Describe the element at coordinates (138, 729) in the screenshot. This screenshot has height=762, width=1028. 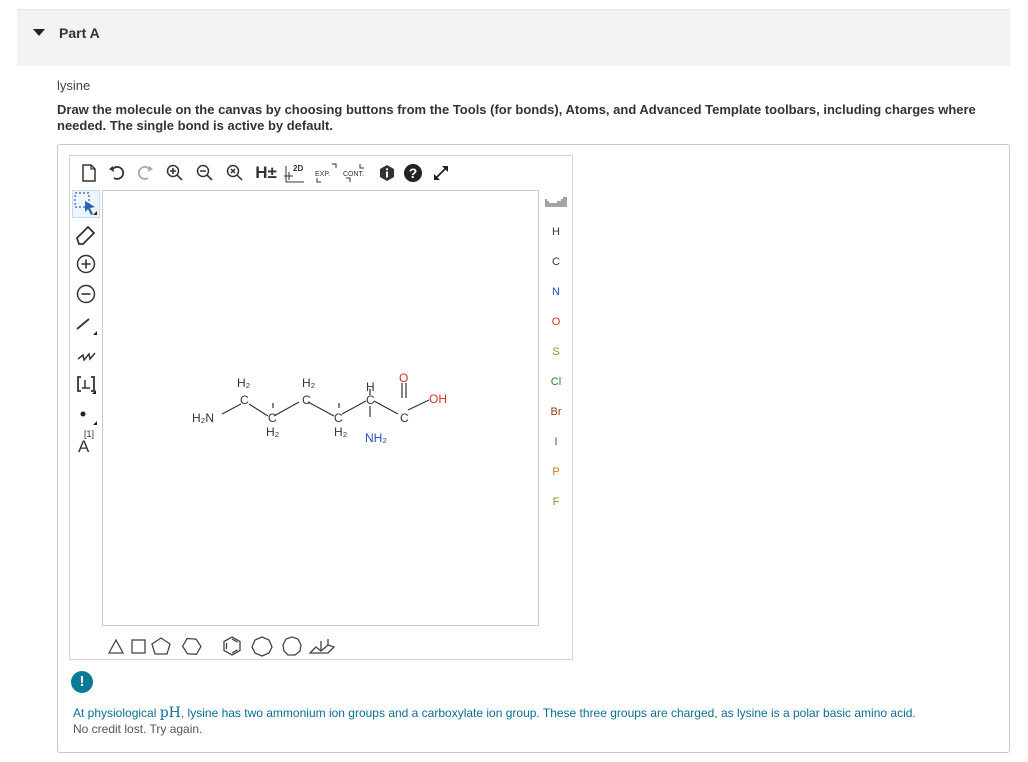
I see `feedback-credit-note: No credit lost. Try again.` at that location.